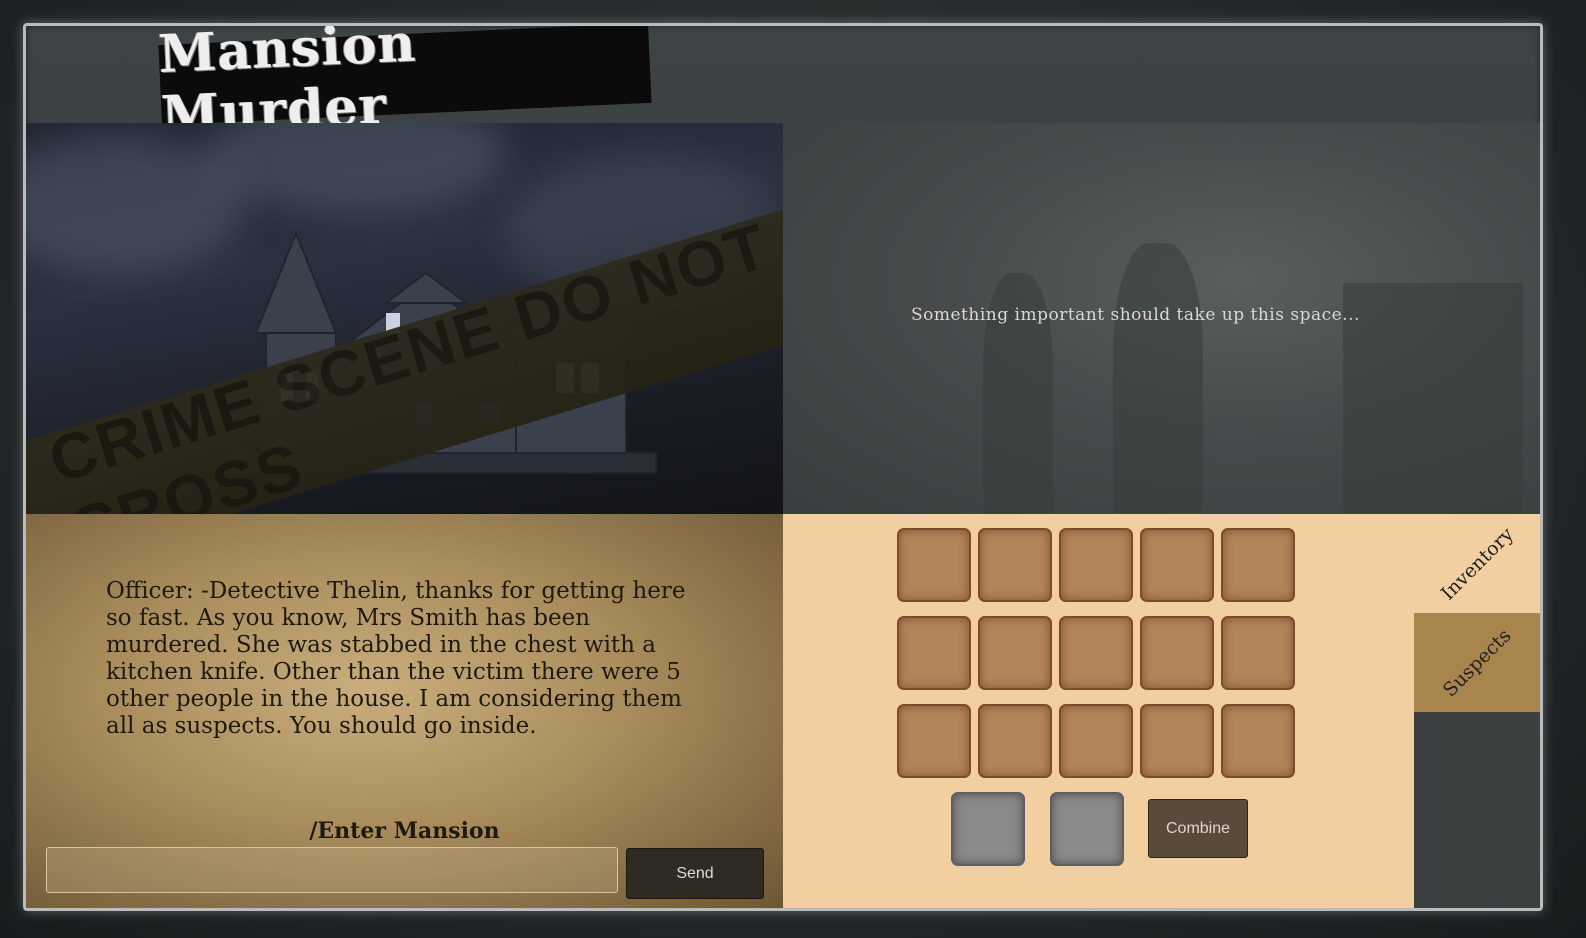 This screenshot has height=938, width=1586. What do you see at coordinates (332, 870) in the screenshot?
I see `command-input` at bounding box center [332, 870].